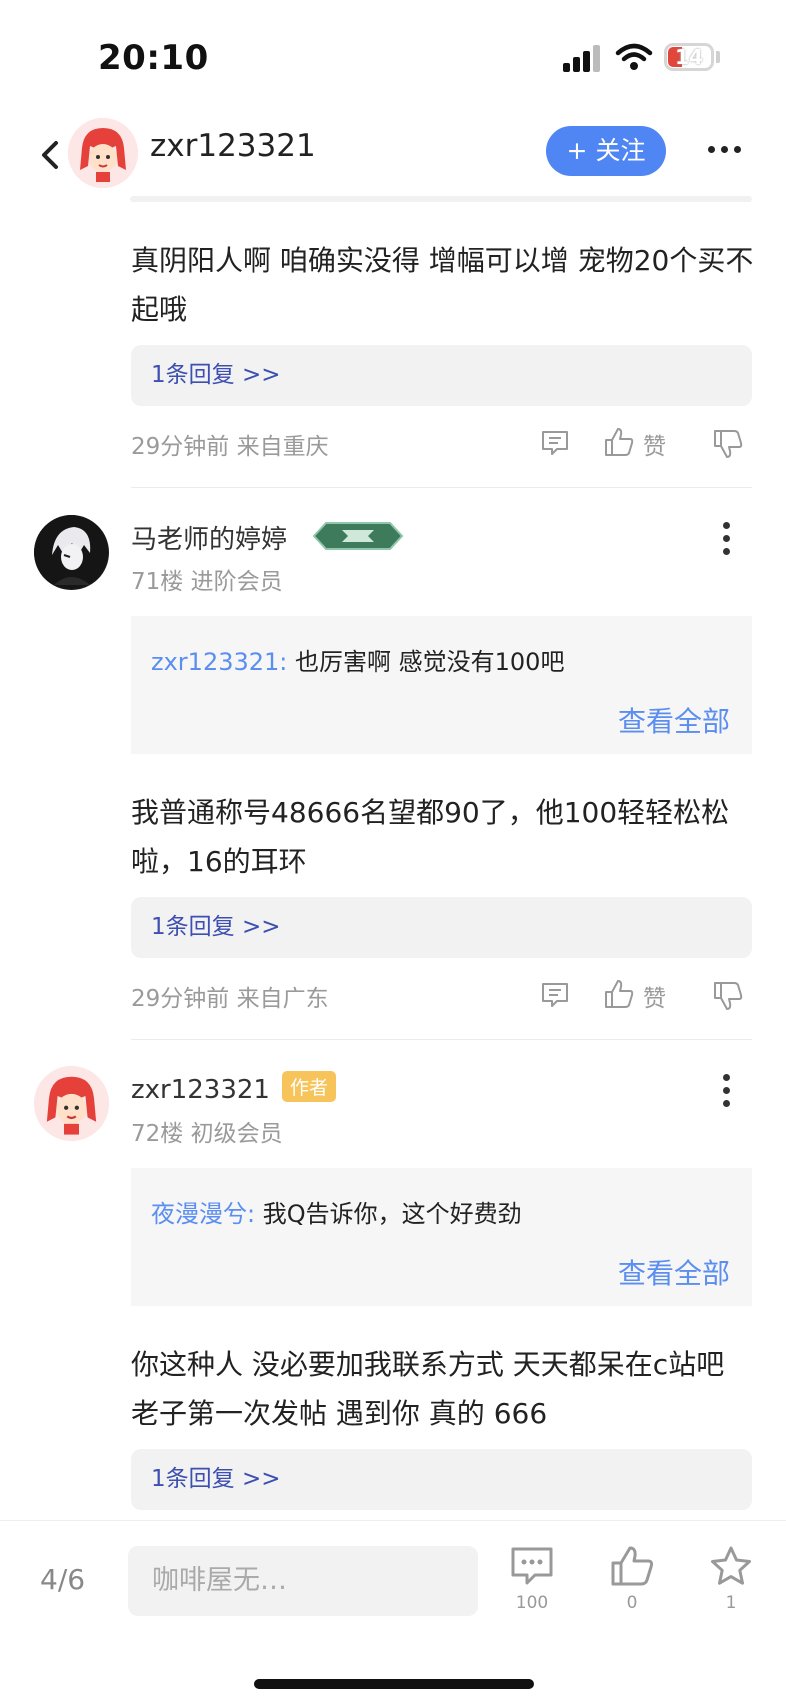 The image size is (786, 1704). I want to click on comment-username: 马老师的婷婷, so click(209, 537).